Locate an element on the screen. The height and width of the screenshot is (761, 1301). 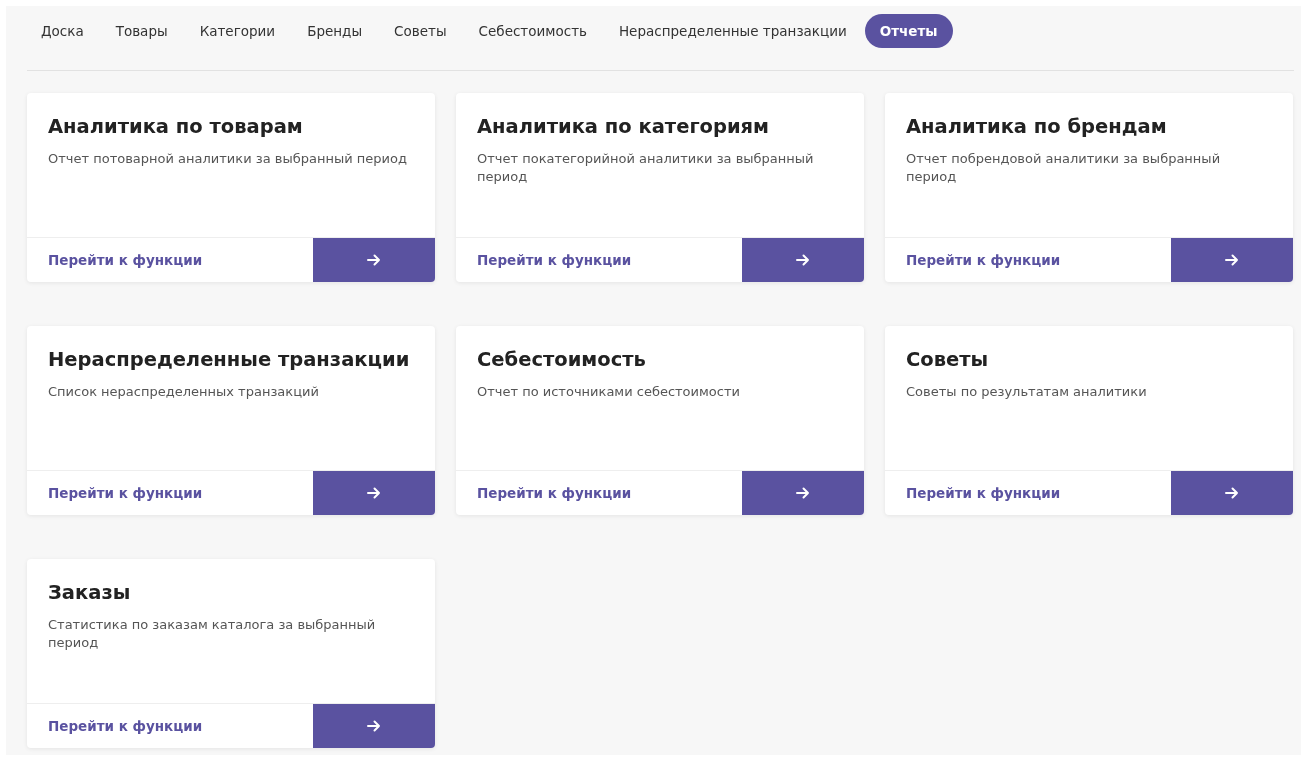
card-title: Аналитика по брендам is located at coordinates (1037, 126).